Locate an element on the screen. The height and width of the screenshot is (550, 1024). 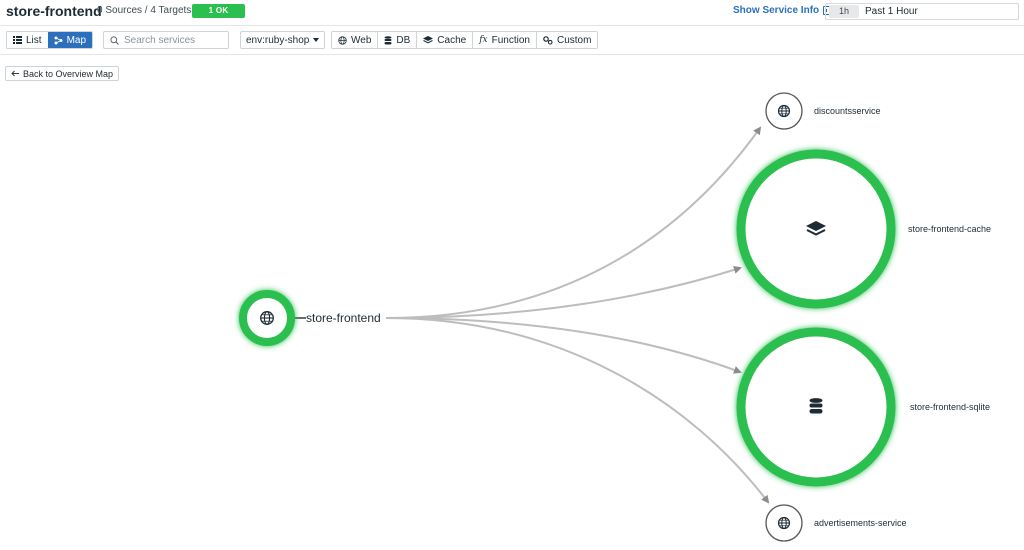
view-toggle: List Map is located at coordinates (50, 40).